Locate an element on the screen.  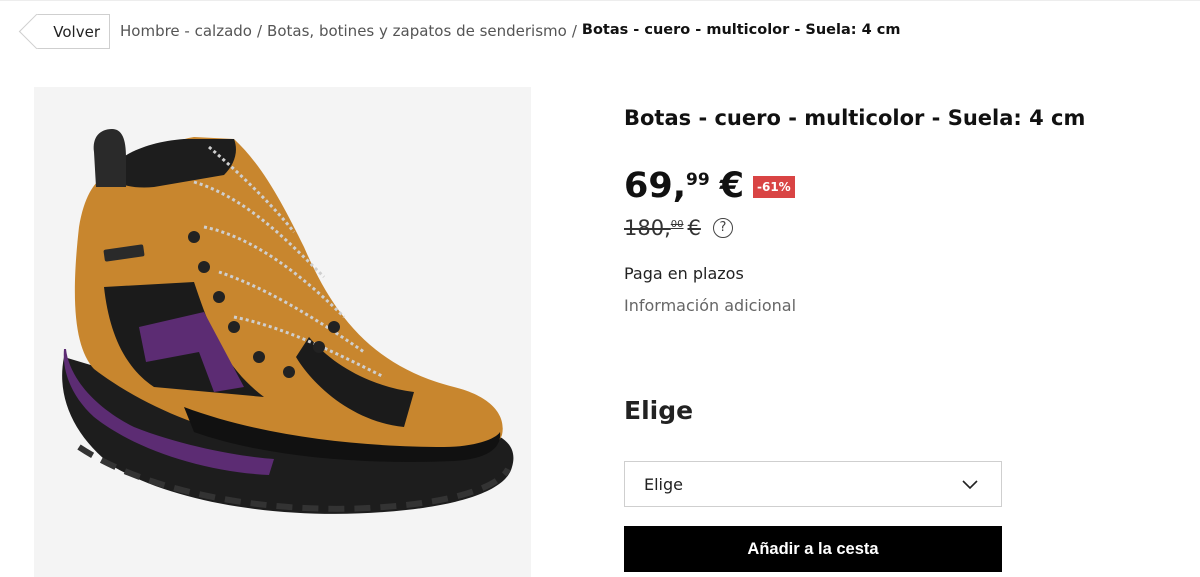
breadcrumb-current: Botas - cuero - multicolor - Suela: 4 cm is located at coordinates (741, 30).